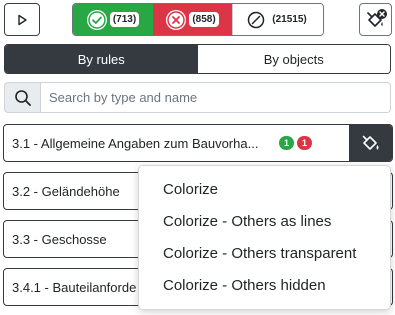  What do you see at coordinates (215, 97) in the screenshot?
I see `search-input` at bounding box center [215, 97].